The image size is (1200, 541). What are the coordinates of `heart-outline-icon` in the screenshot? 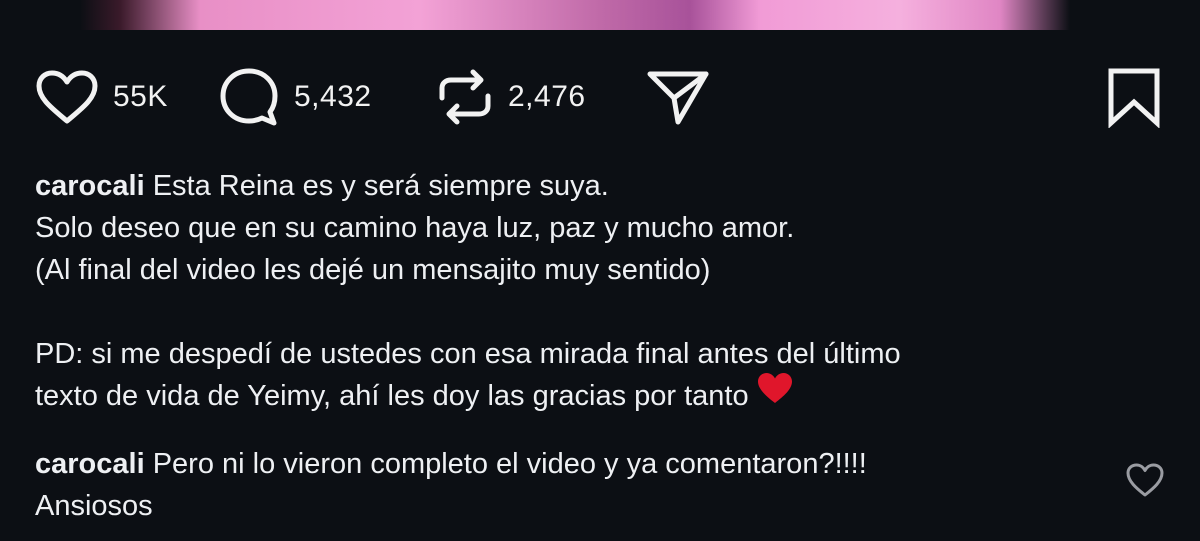 It's located at (1145, 480).